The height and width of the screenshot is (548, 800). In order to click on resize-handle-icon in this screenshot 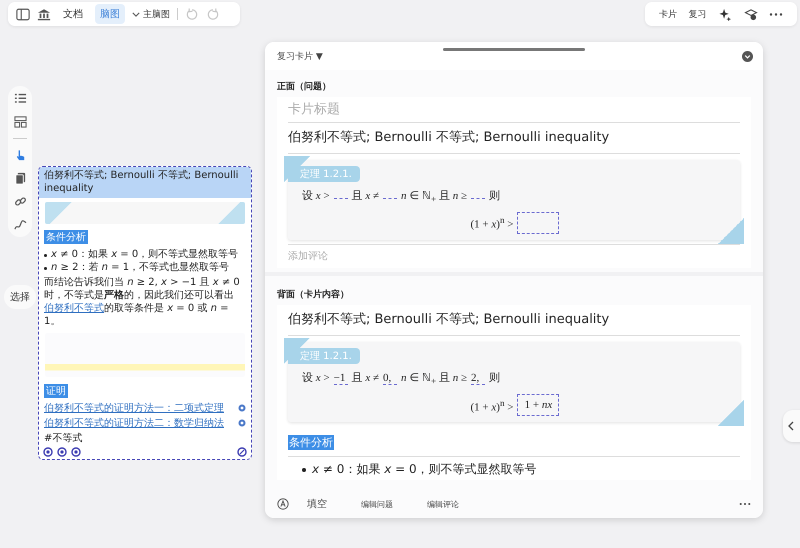, I will do `click(242, 452)`.